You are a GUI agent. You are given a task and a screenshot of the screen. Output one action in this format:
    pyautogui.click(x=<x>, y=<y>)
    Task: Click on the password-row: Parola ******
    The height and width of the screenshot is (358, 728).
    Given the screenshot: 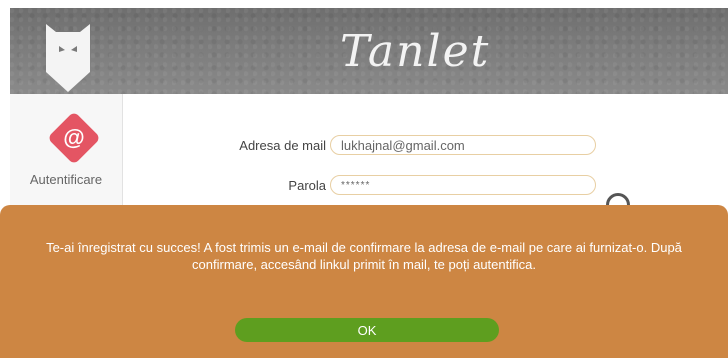 What is the action you would take?
    pyautogui.click(x=400, y=186)
    